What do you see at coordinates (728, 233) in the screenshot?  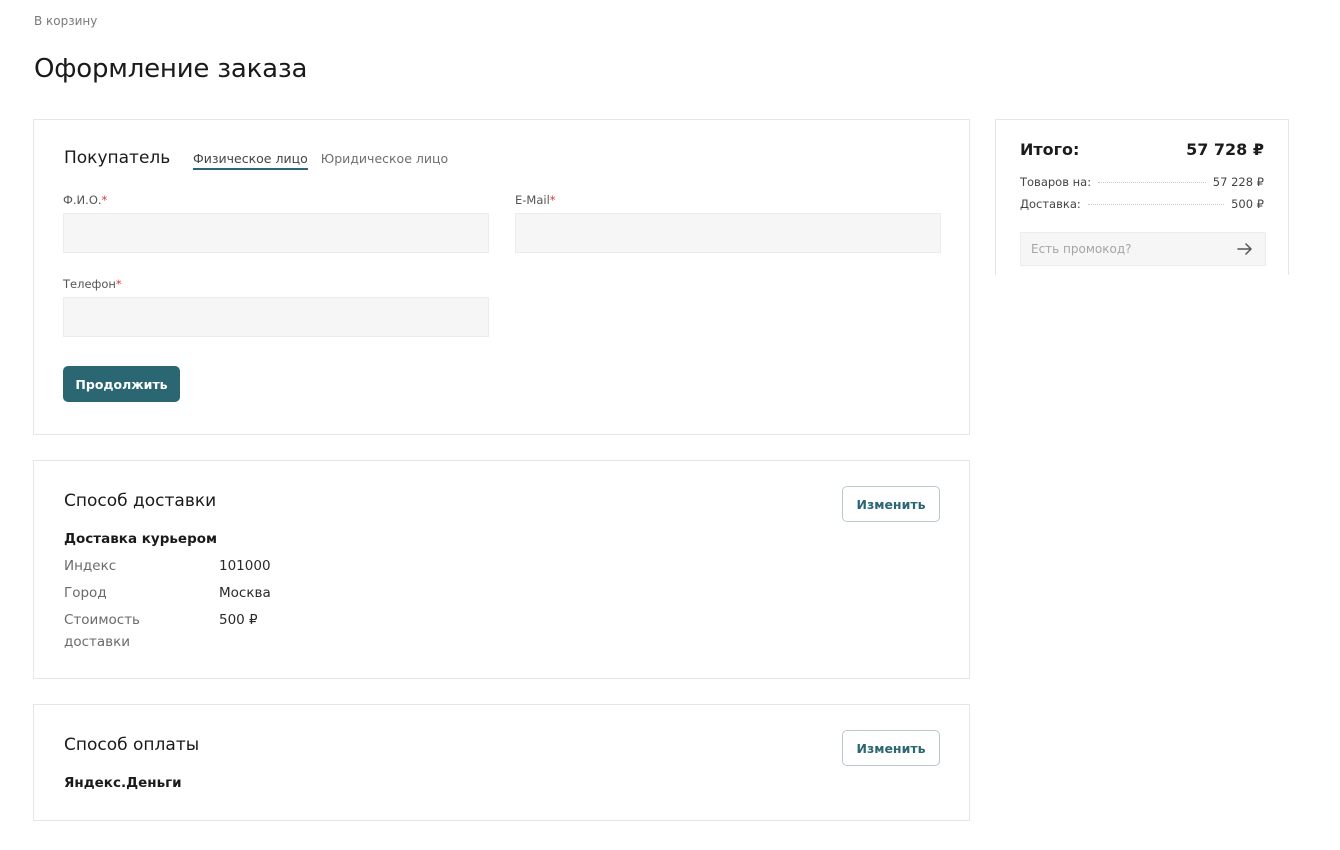 I see `email-field` at bounding box center [728, 233].